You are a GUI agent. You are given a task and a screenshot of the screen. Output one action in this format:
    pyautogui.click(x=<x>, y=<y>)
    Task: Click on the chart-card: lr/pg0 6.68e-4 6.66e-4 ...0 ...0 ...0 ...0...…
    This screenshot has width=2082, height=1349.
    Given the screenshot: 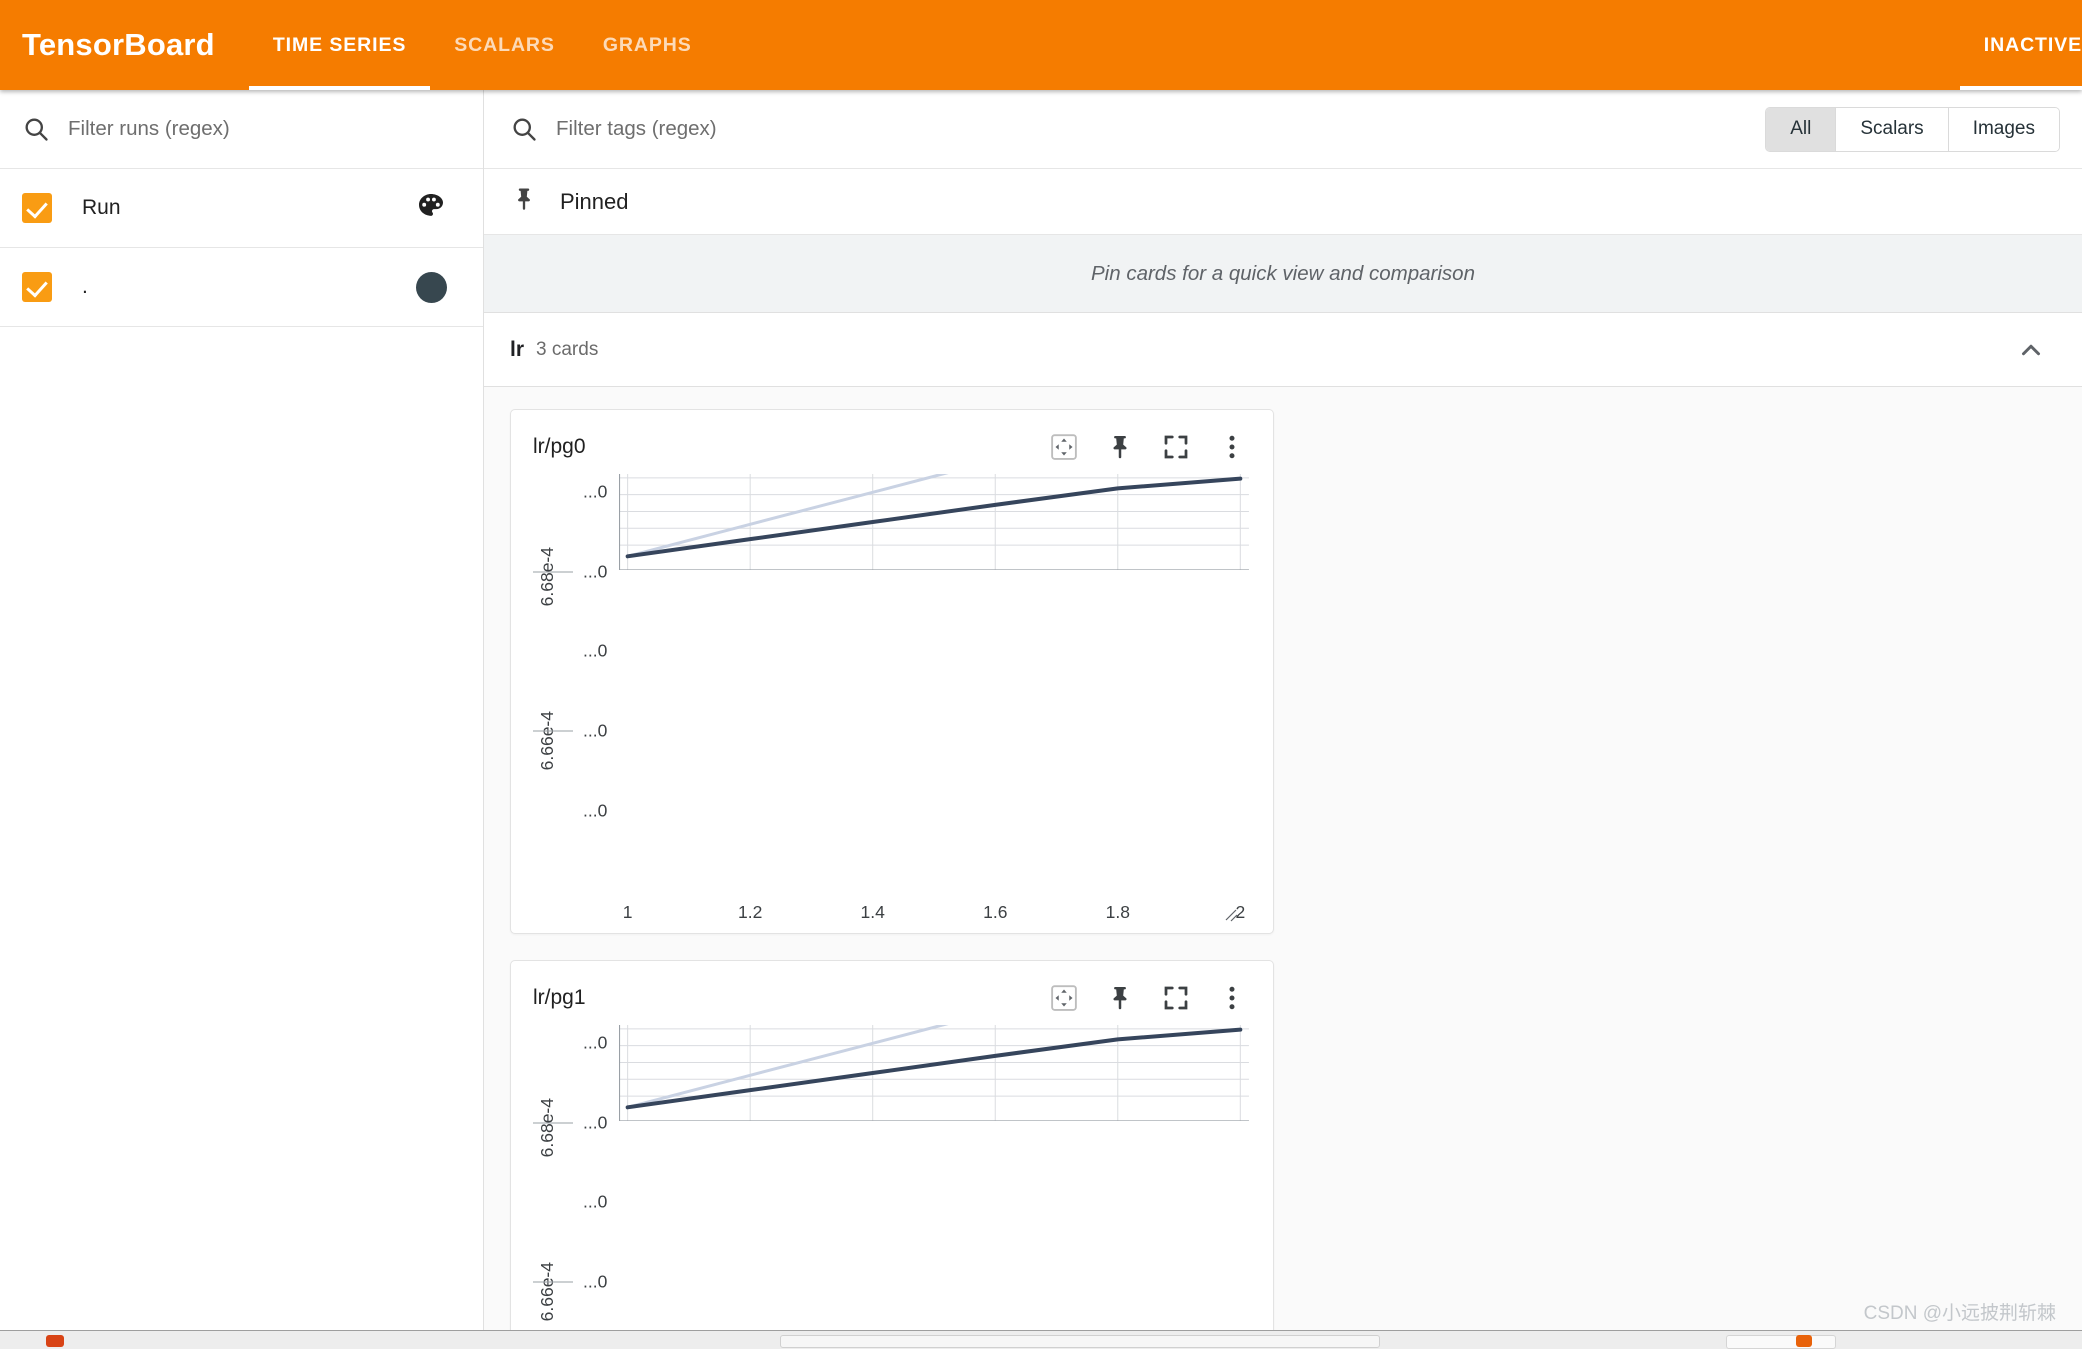 What is the action you would take?
    pyautogui.click(x=892, y=671)
    